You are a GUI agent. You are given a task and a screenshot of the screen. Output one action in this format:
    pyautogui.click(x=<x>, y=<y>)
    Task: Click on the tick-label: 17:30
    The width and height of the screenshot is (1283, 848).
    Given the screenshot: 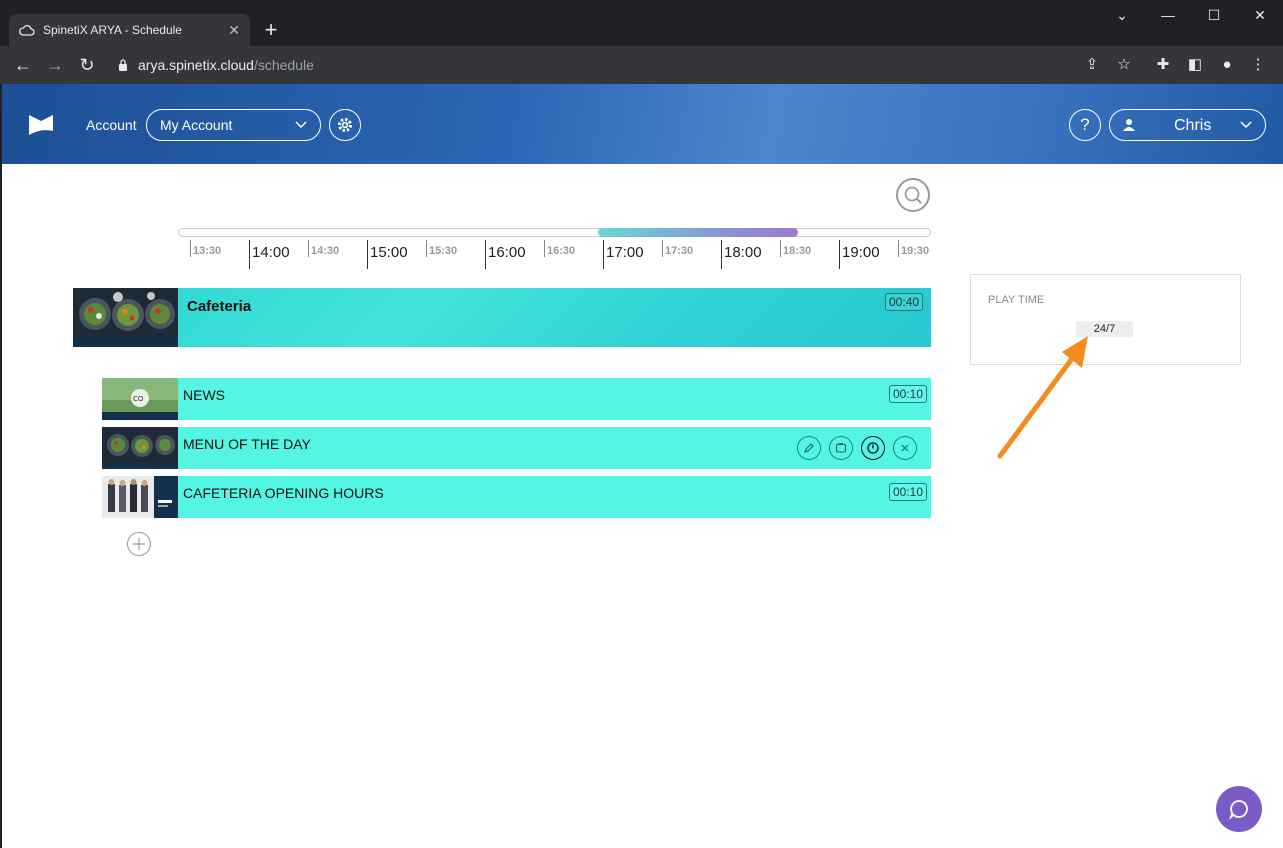 What is the action you would take?
    pyautogui.click(x=679, y=251)
    